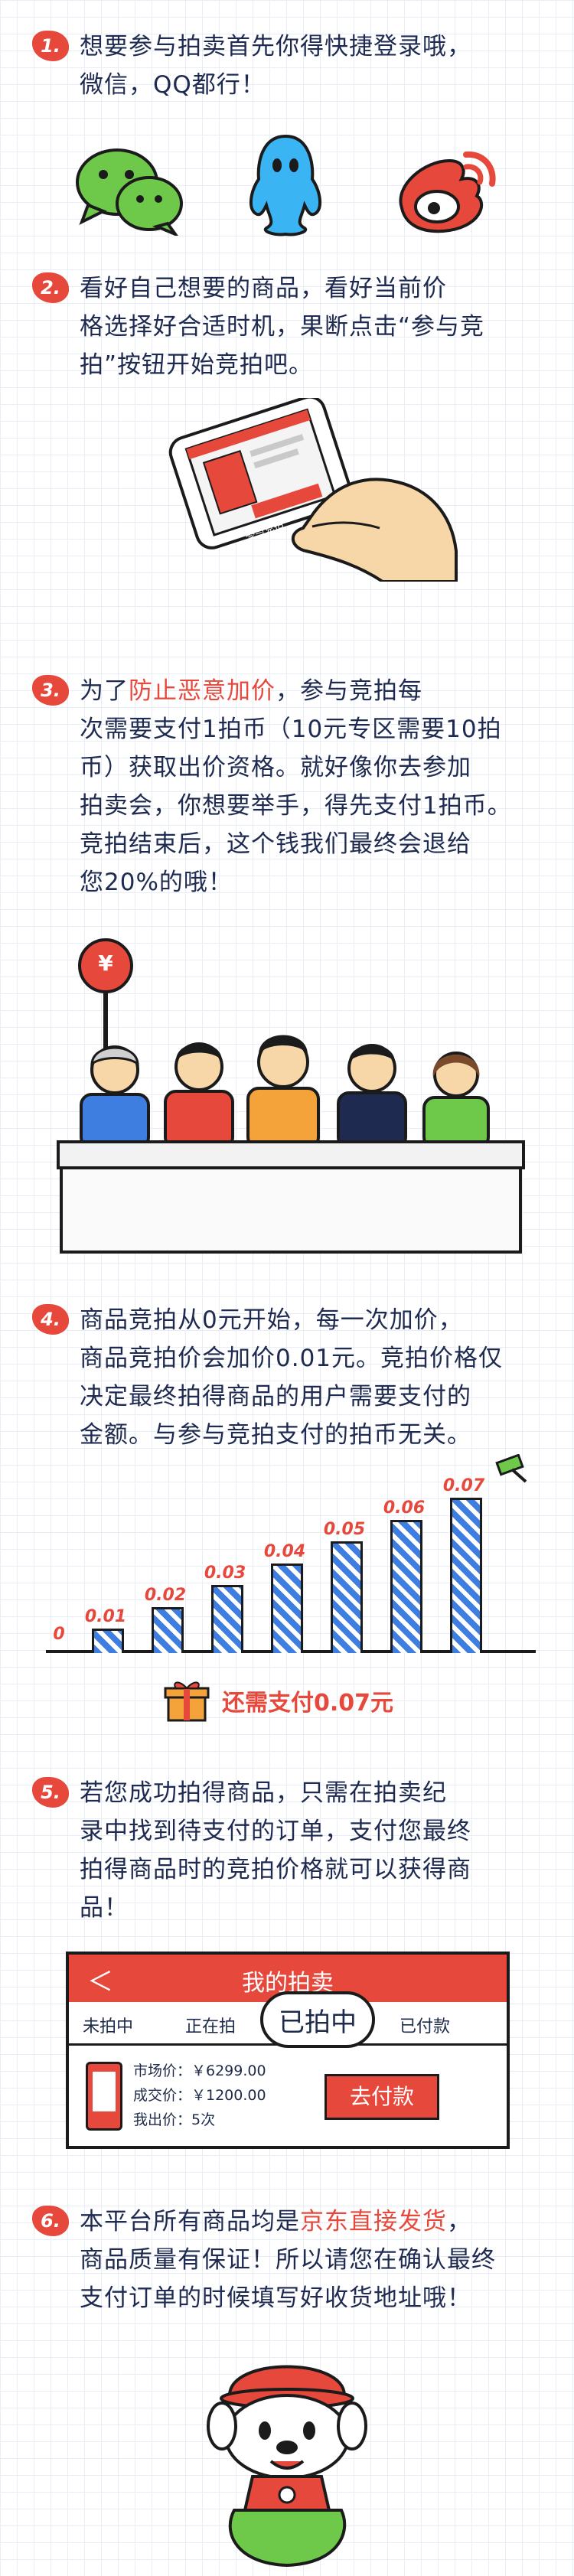  I want to click on highlight-text: 京东直接发货, so click(373, 2221).